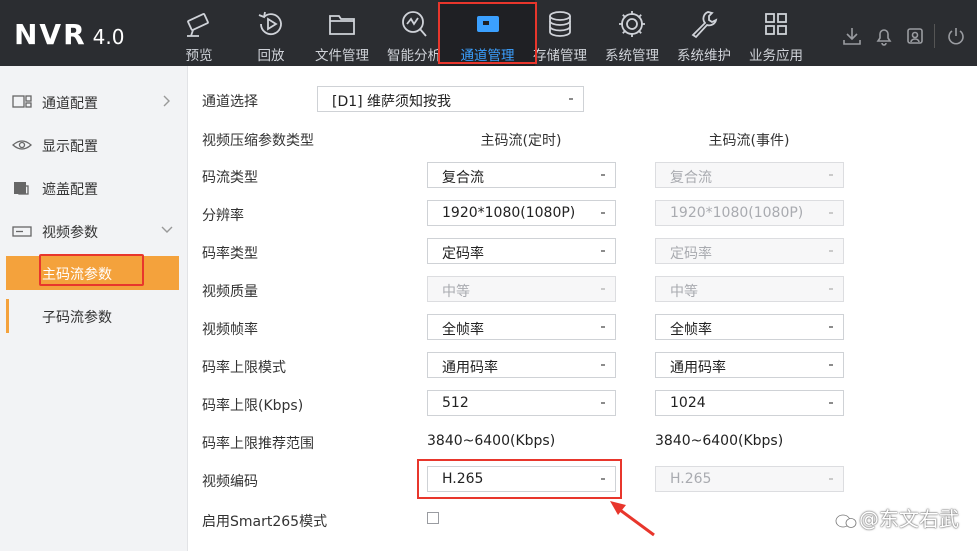 This screenshot has height=551, width=977. What do you see at coordinates (521, 327) in the screenshot?
I see `frame-rate-timed-select: 全帧率` at bounding box center [521, 327].